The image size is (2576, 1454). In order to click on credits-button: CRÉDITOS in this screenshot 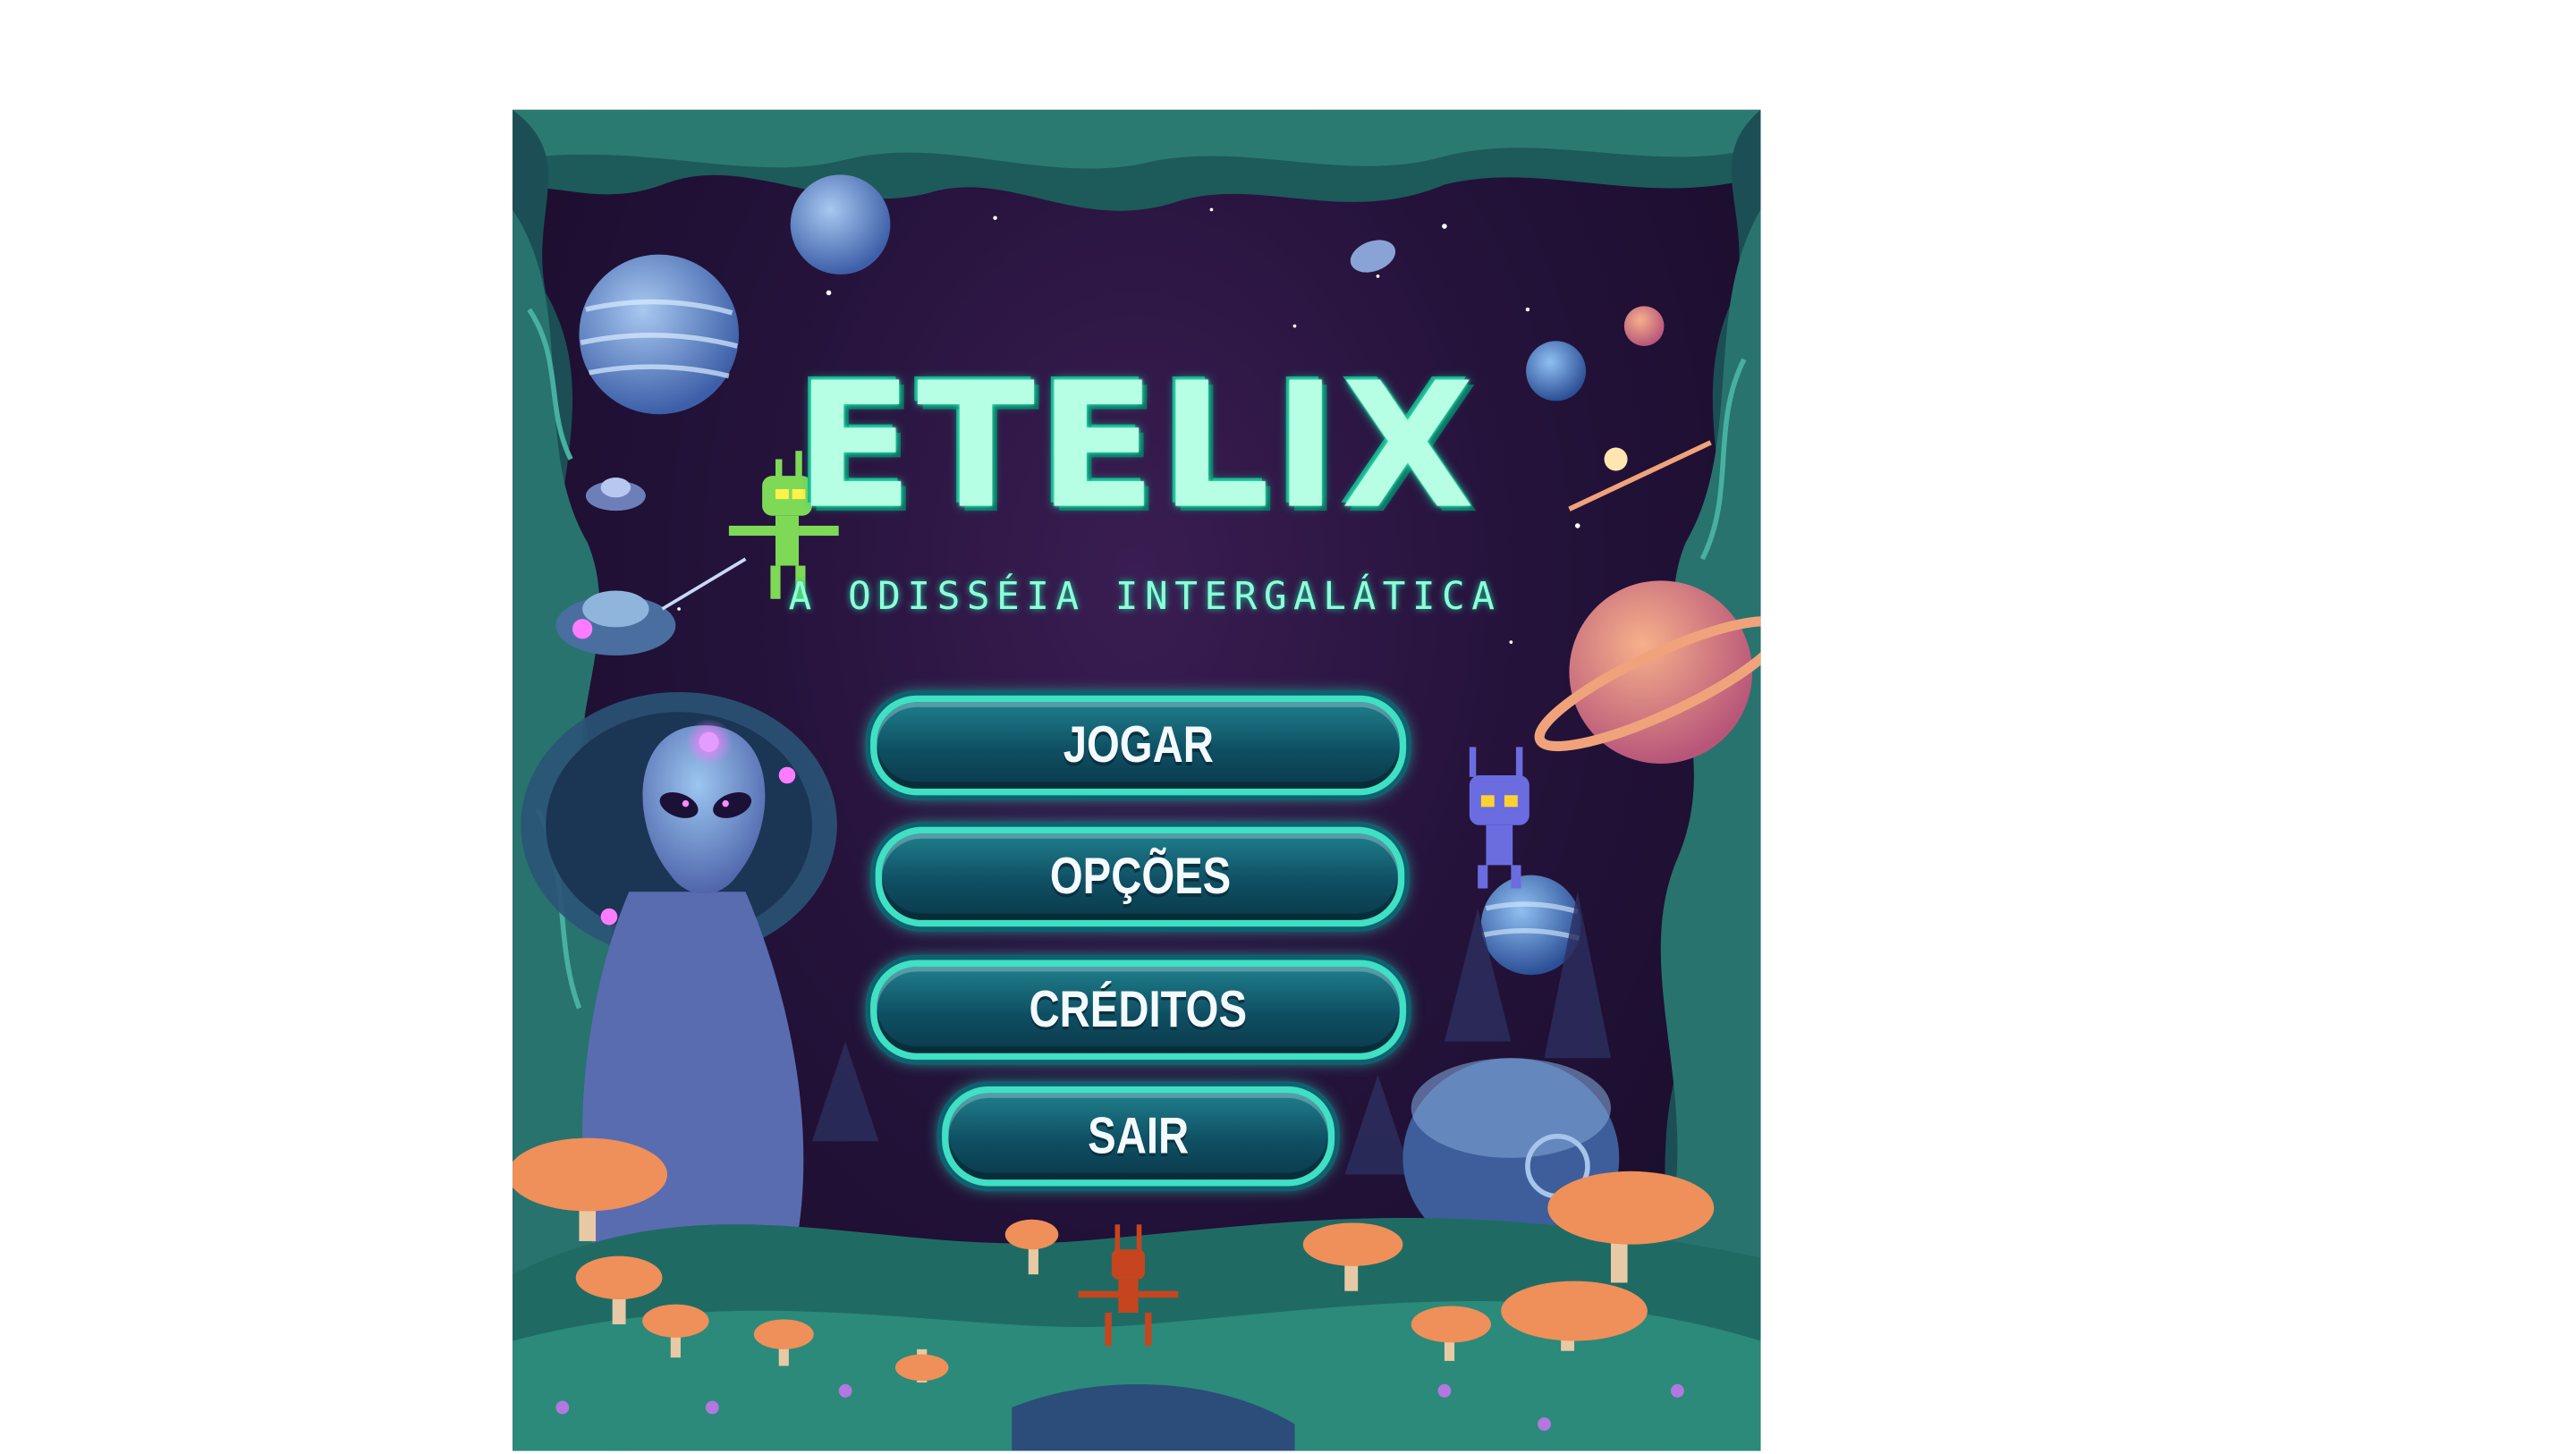, I will do `click(1138, 1010)`.